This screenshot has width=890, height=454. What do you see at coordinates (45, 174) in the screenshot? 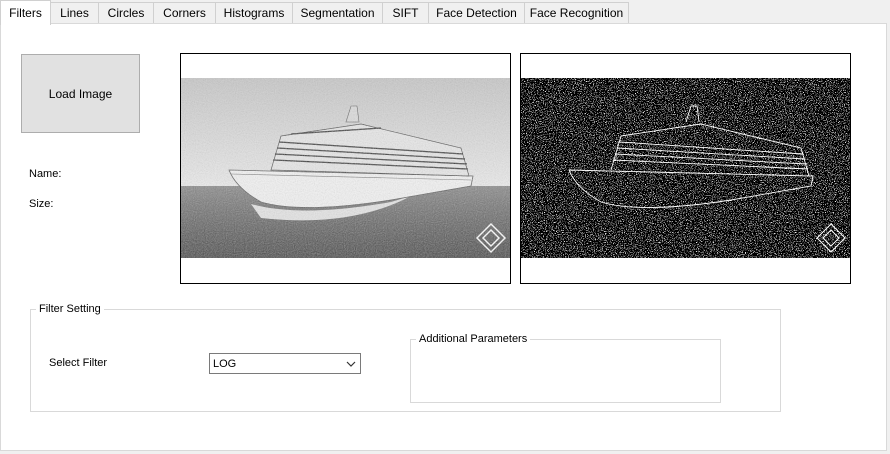
I see `name-label: Name:` at bounding box center [45, 174].